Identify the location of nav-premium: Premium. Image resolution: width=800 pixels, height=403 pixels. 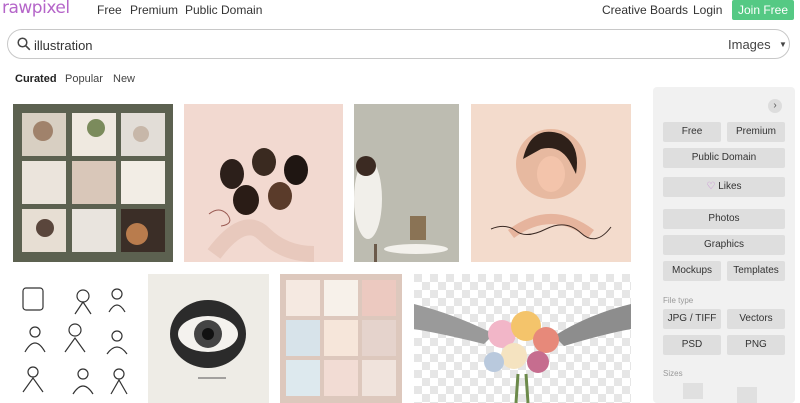
(154, 10).